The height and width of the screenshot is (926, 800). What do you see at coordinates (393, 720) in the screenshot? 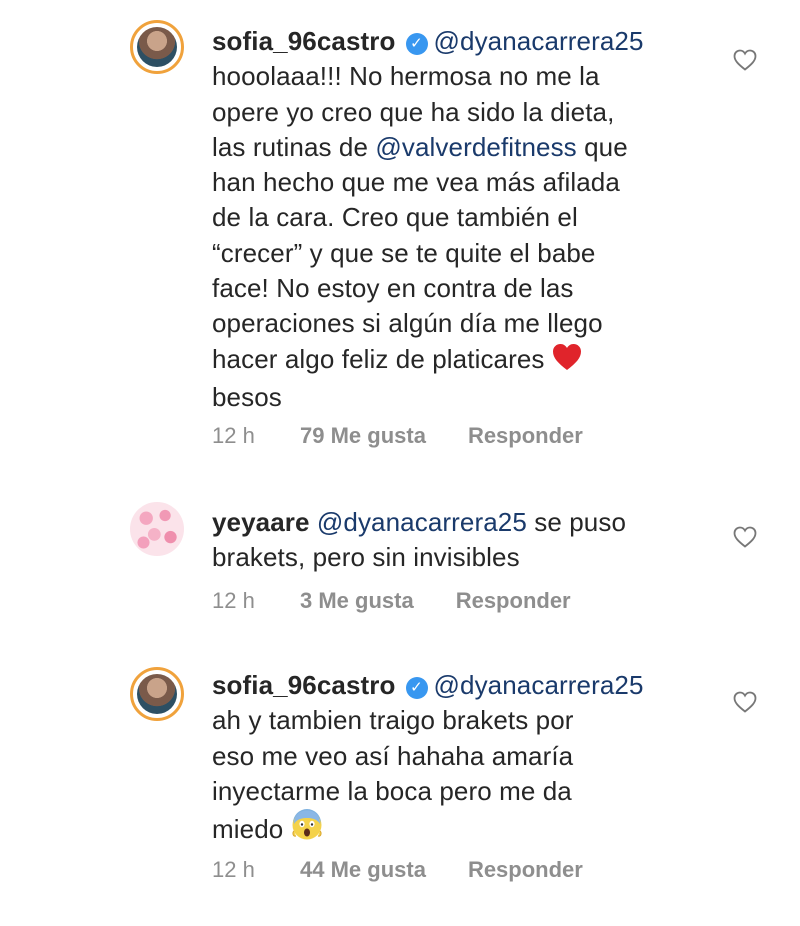
I see `comment-text: ah y tambien traigo brakets por` at bounding box center [393, 720].